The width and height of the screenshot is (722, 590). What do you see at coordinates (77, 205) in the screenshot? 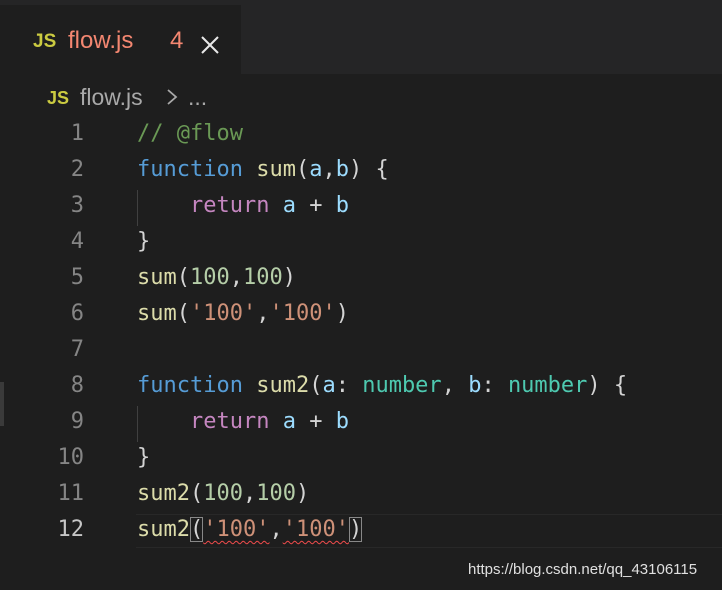
I see `line-number: 3` at bounding box center [77, 205].